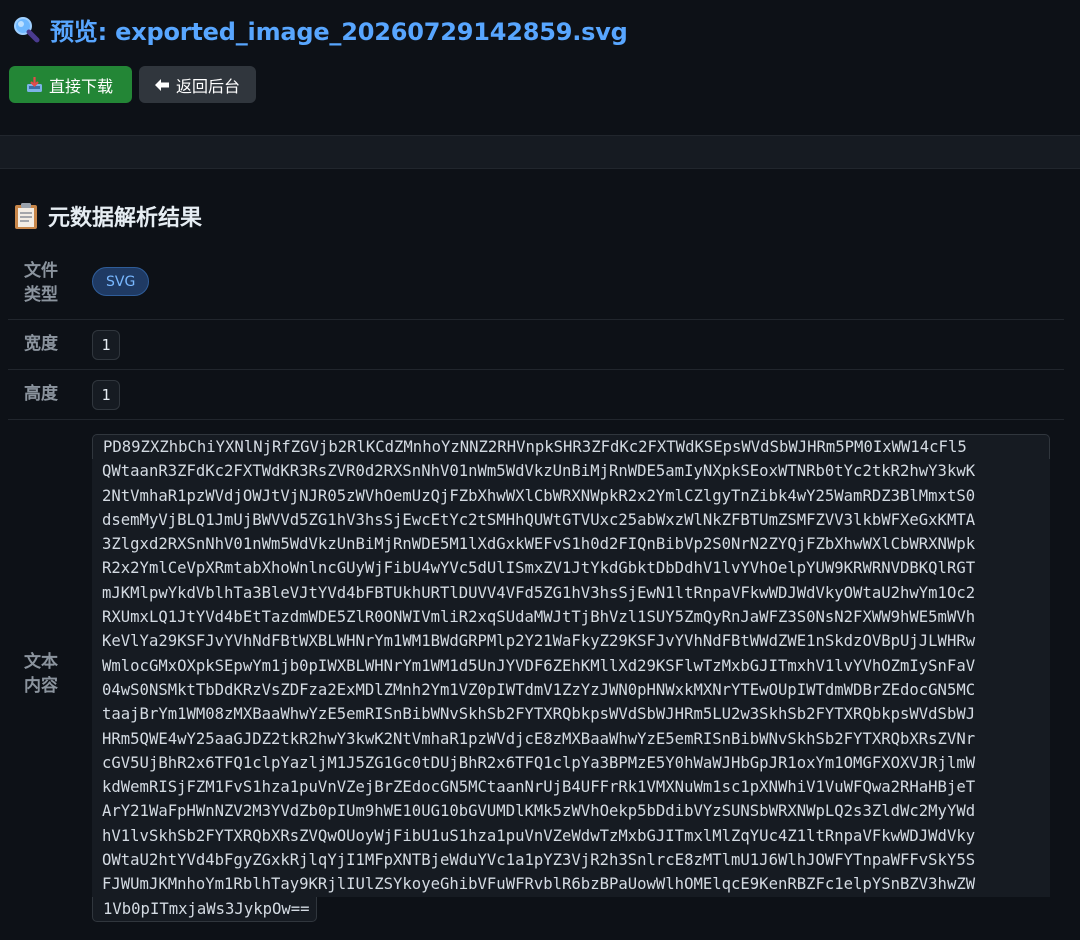 Image resolution: width=1080 pixels, height=940 pixels. What do you see at coordinates (208, 86) in the screenshot?
I see `back-button-label: 返回后台` at bounding box center [208, 86].